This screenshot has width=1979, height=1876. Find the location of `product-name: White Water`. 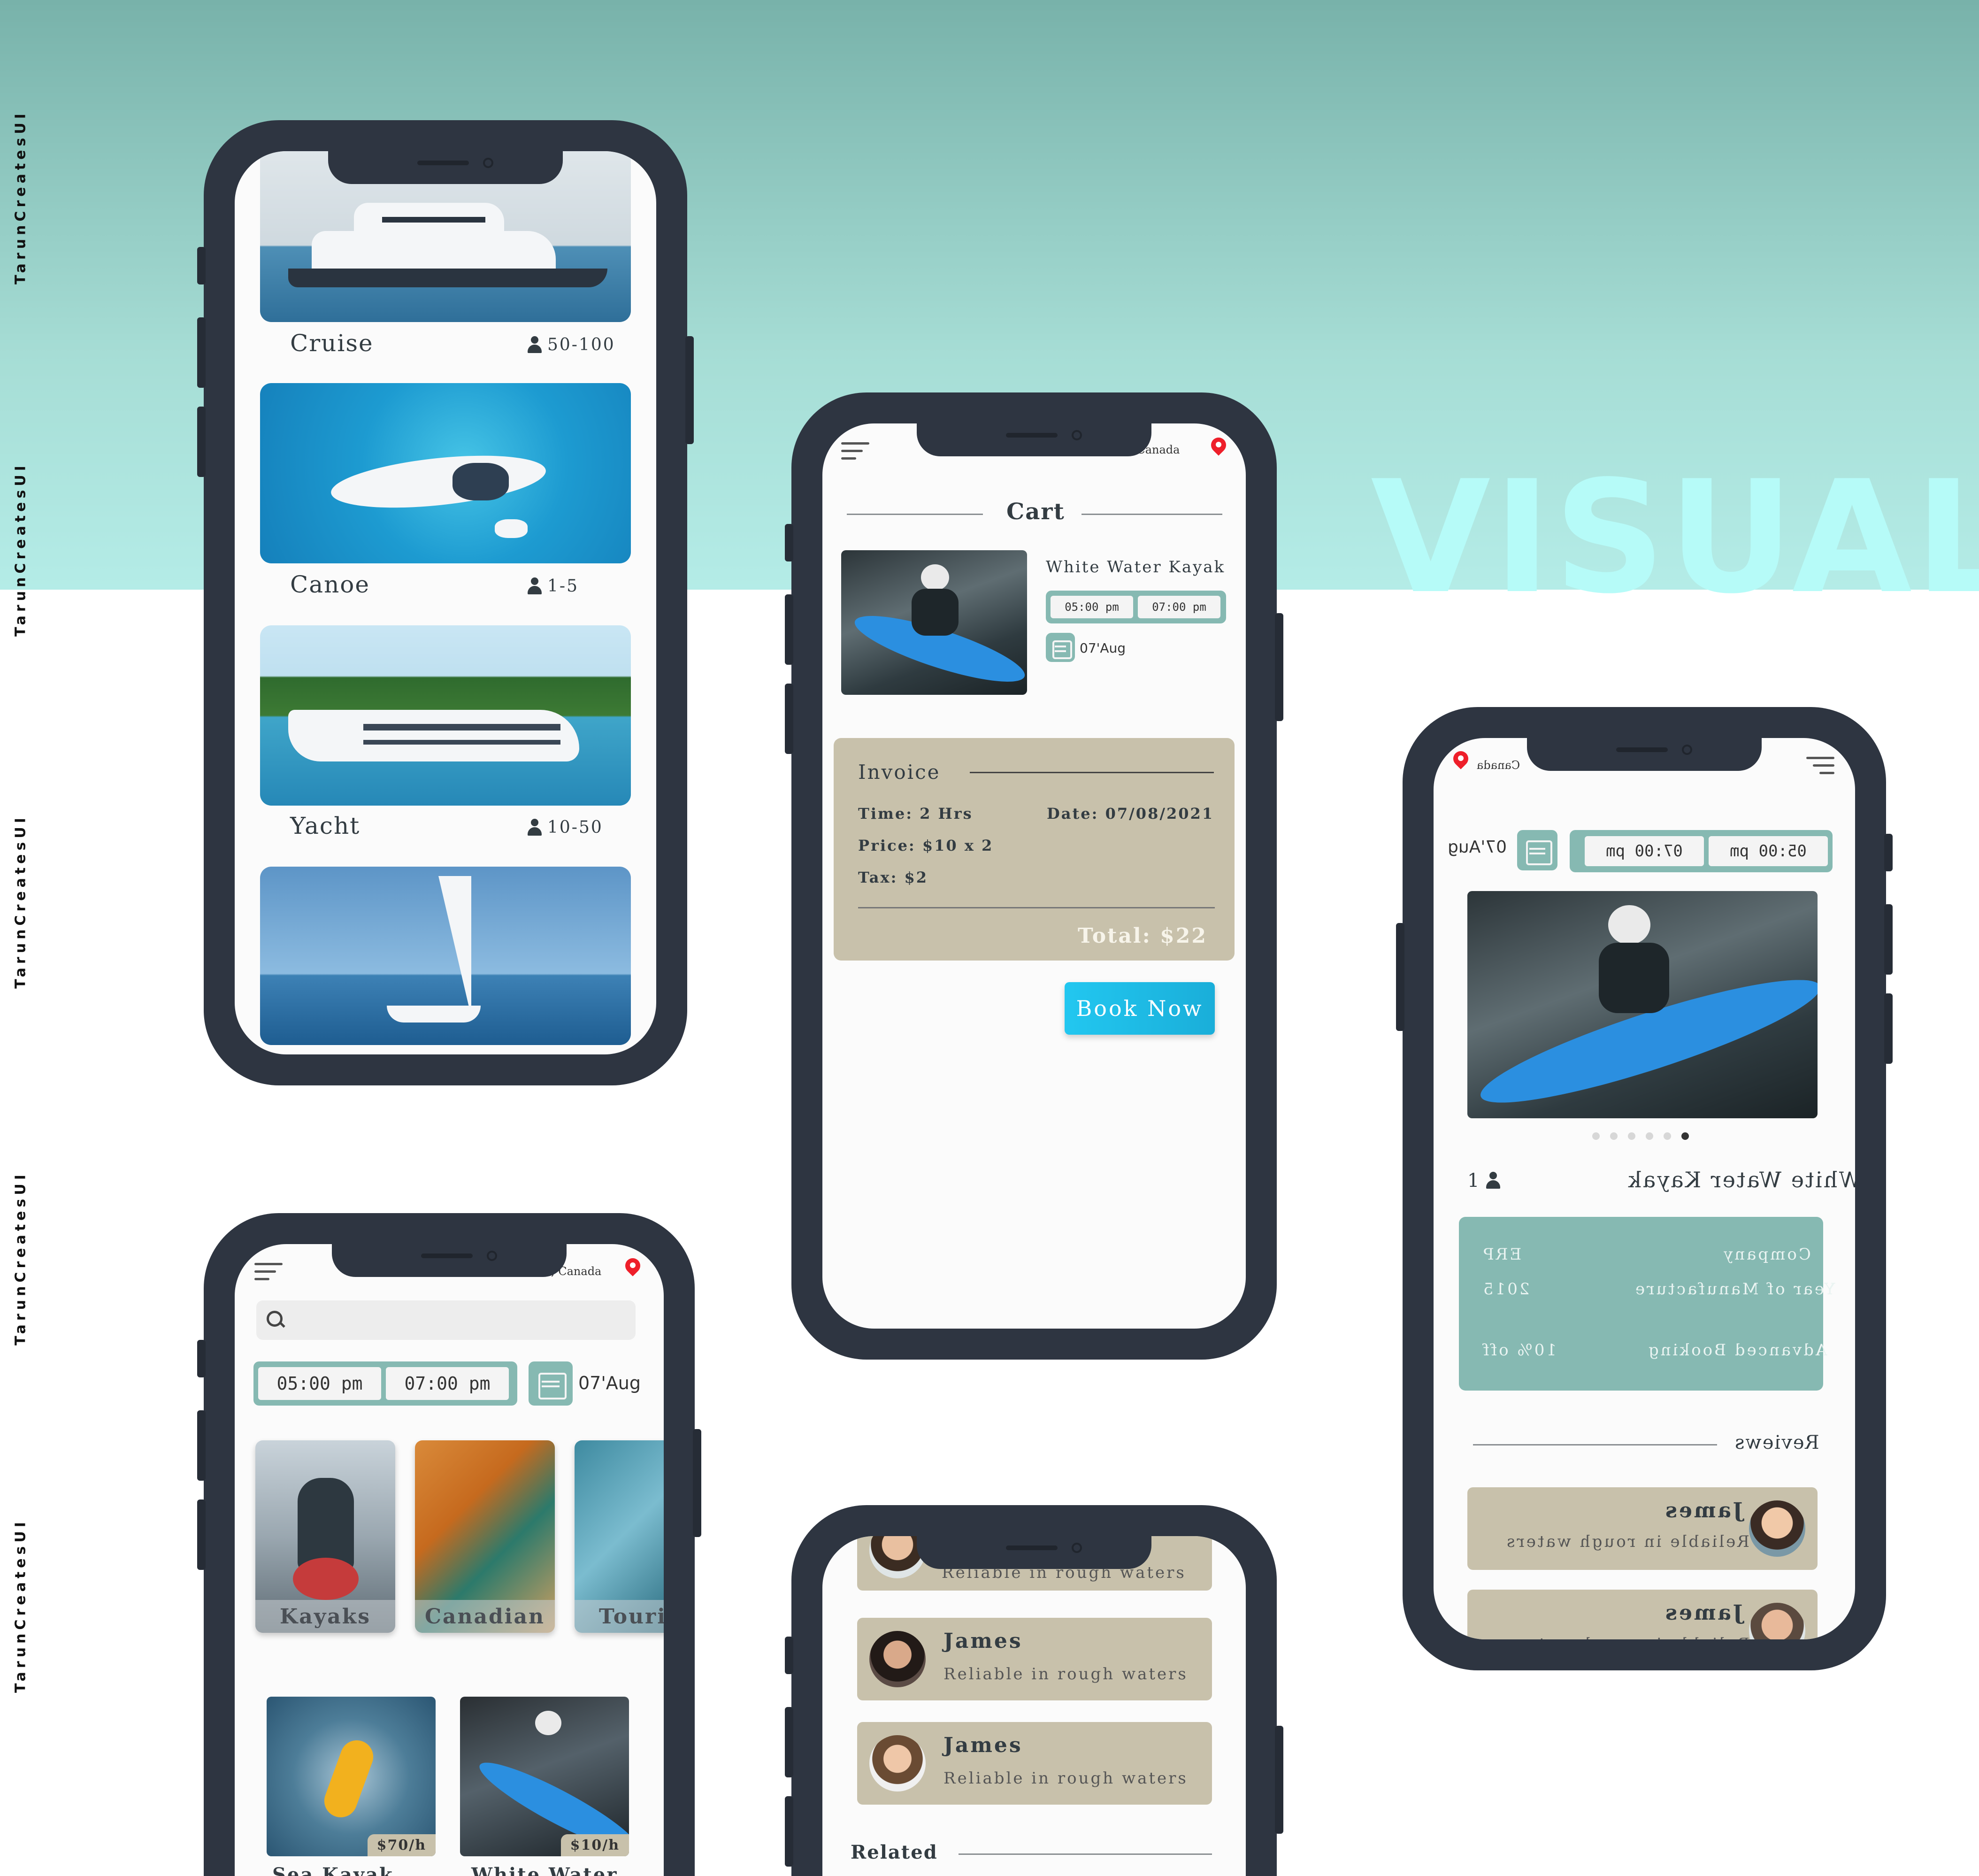

product-name: White Water is located at coordinates (544, 1870).